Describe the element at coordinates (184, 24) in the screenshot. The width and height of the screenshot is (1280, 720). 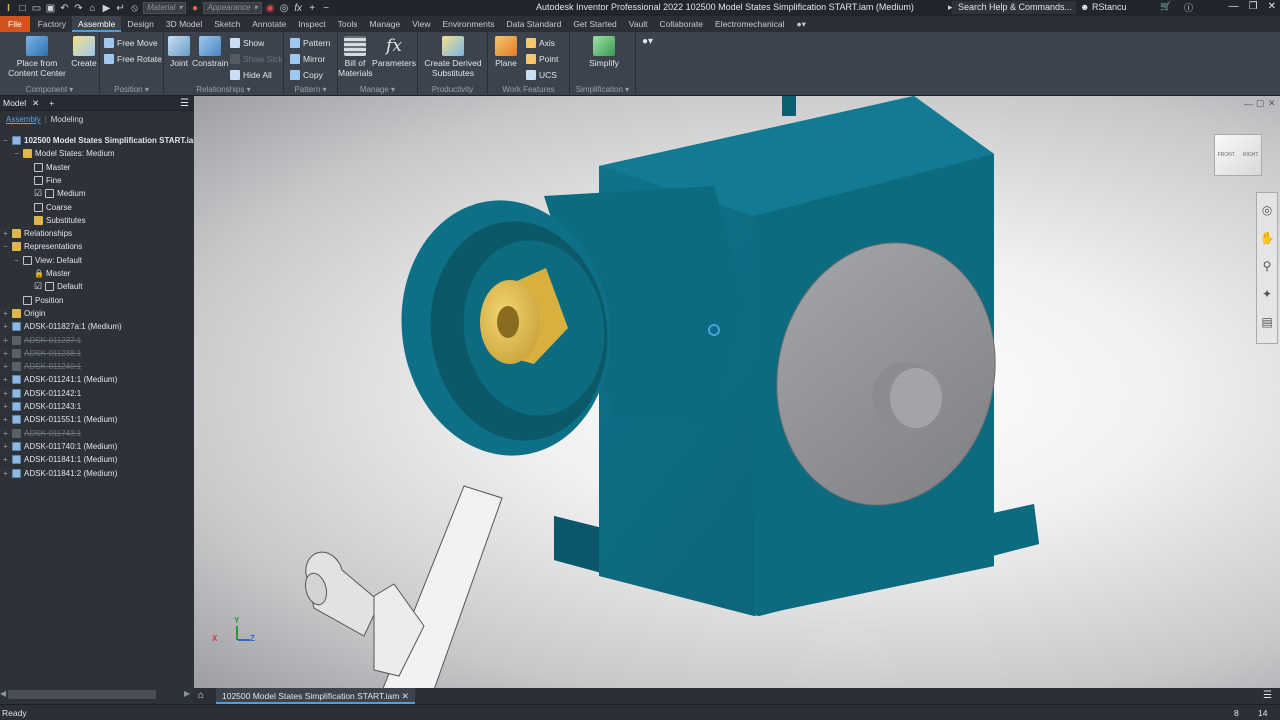
I see `tab-3d-model: 3D Model` at that location.